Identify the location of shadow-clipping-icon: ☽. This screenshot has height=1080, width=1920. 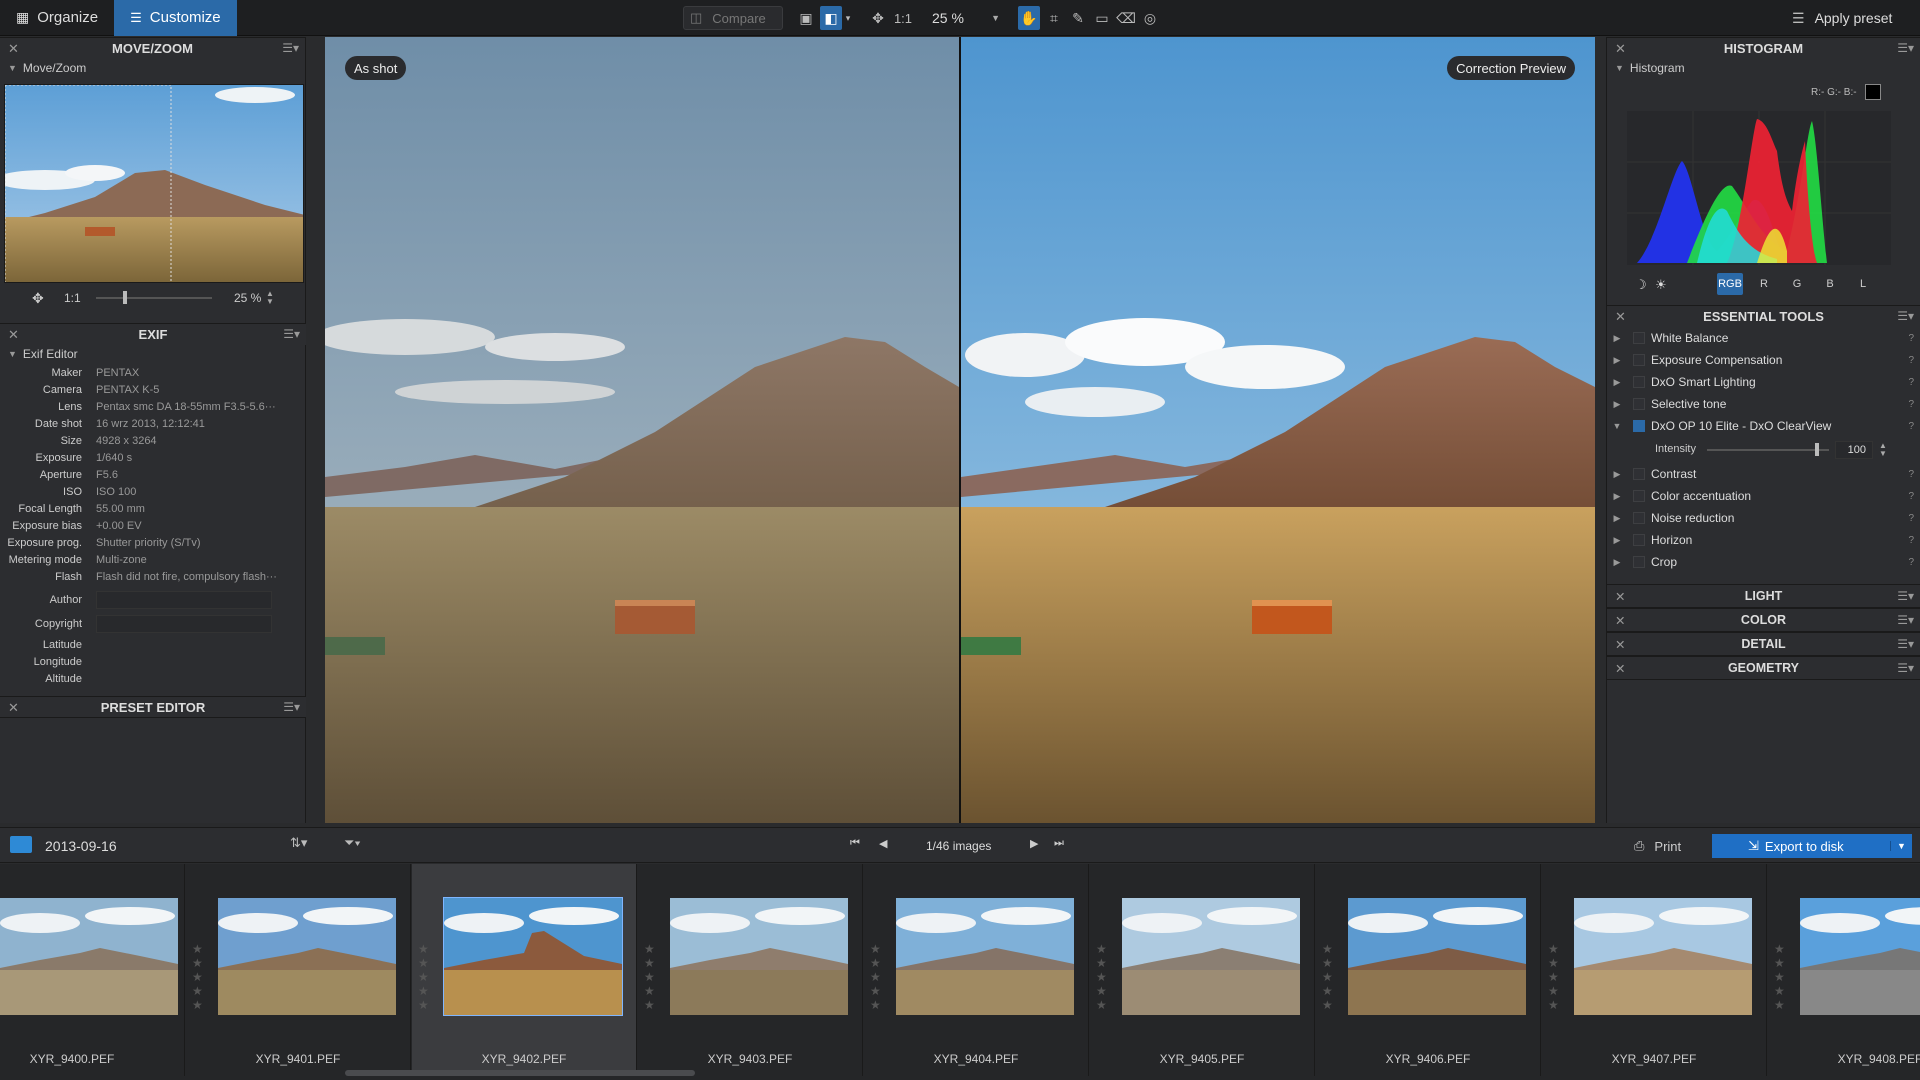
(1641, 285).